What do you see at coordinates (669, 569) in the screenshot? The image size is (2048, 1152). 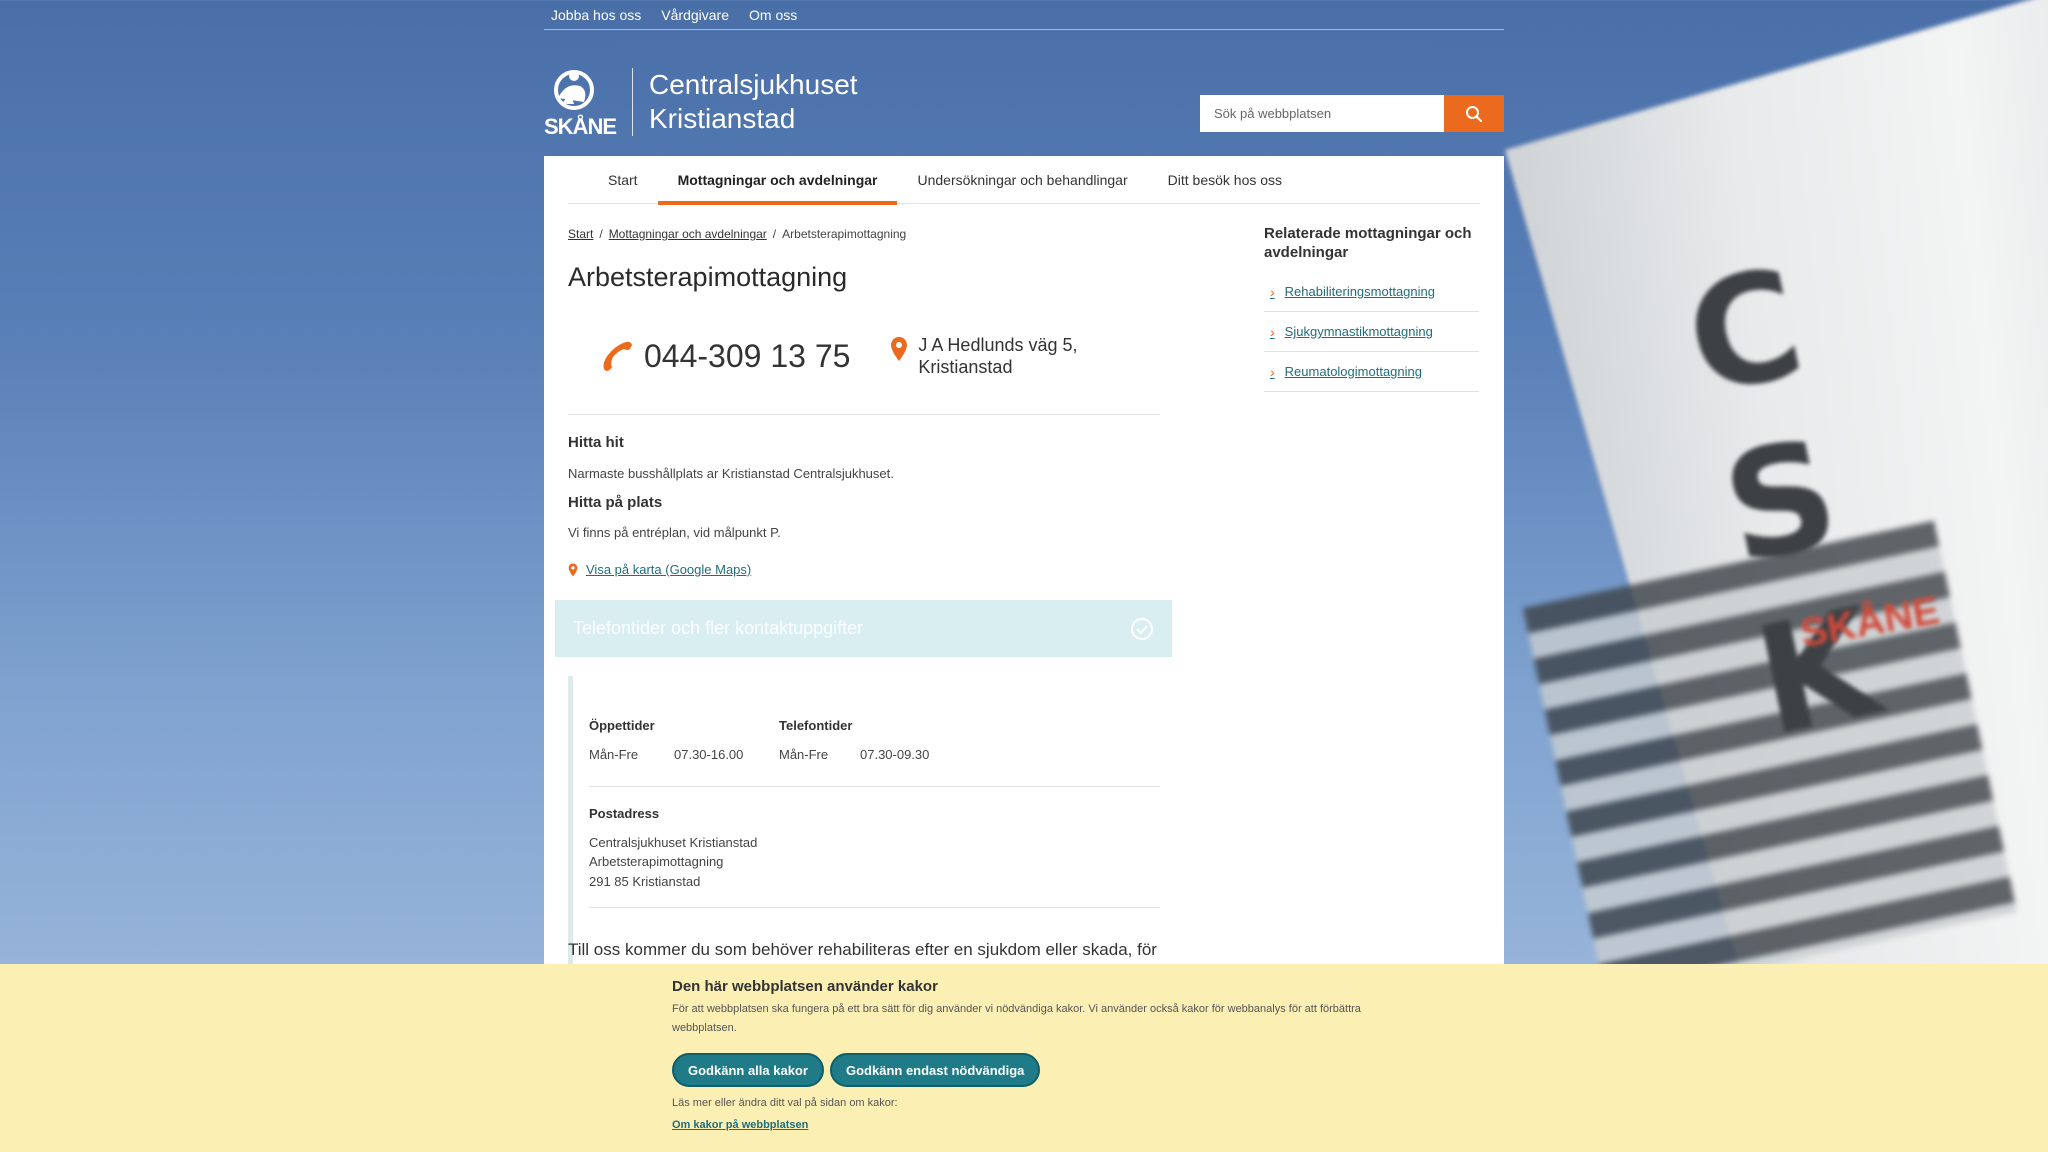 I see `google-maps-link-label: Visa på karta (Google Maps)` at bounding box center [669, 569].